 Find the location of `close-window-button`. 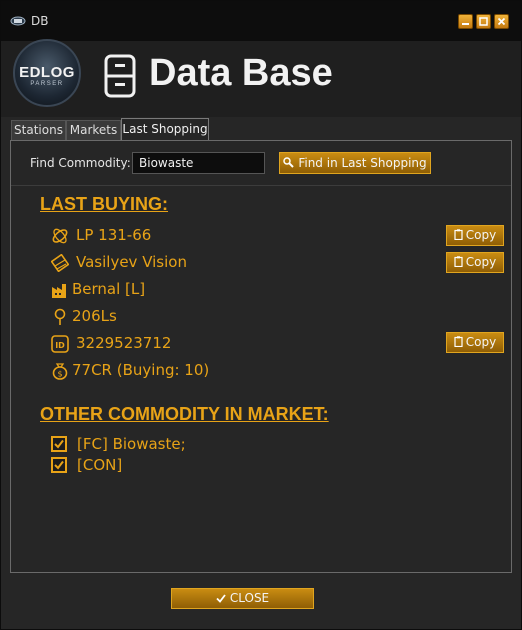

close-window-button is located at coordinates (501, 21).